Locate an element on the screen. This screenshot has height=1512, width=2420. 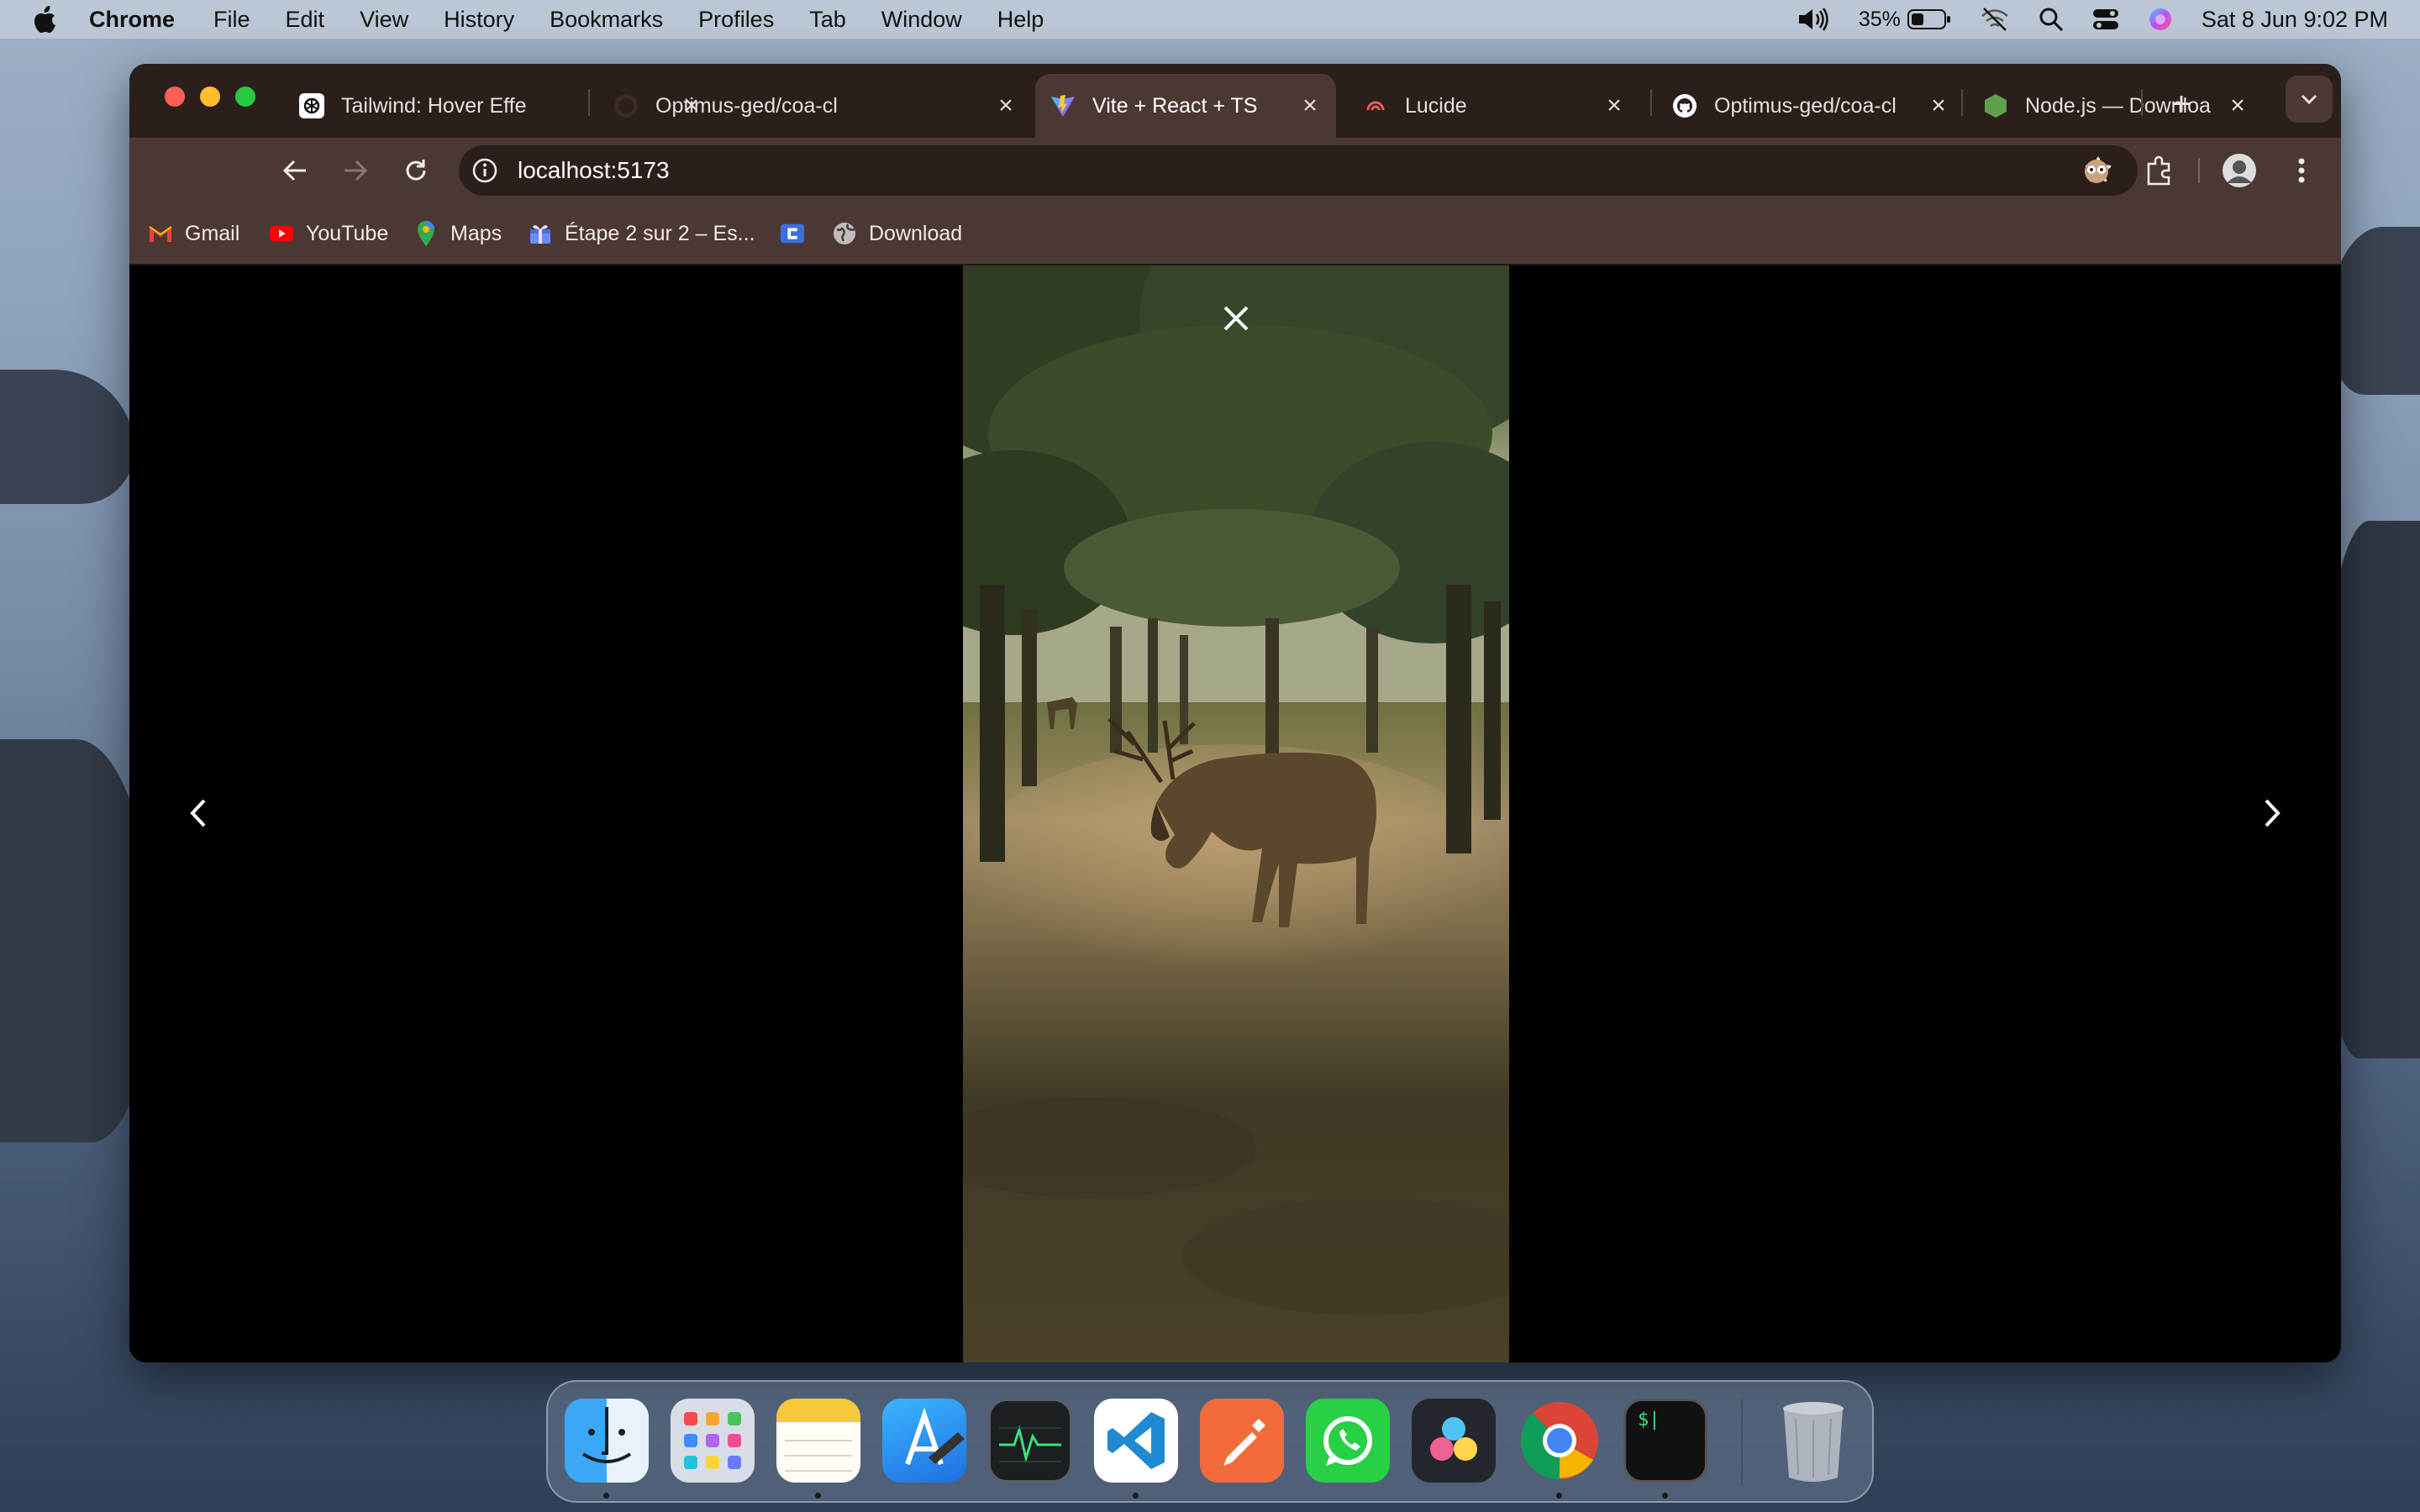
spotlight-search-icon is located at coordinates (2051, 19).